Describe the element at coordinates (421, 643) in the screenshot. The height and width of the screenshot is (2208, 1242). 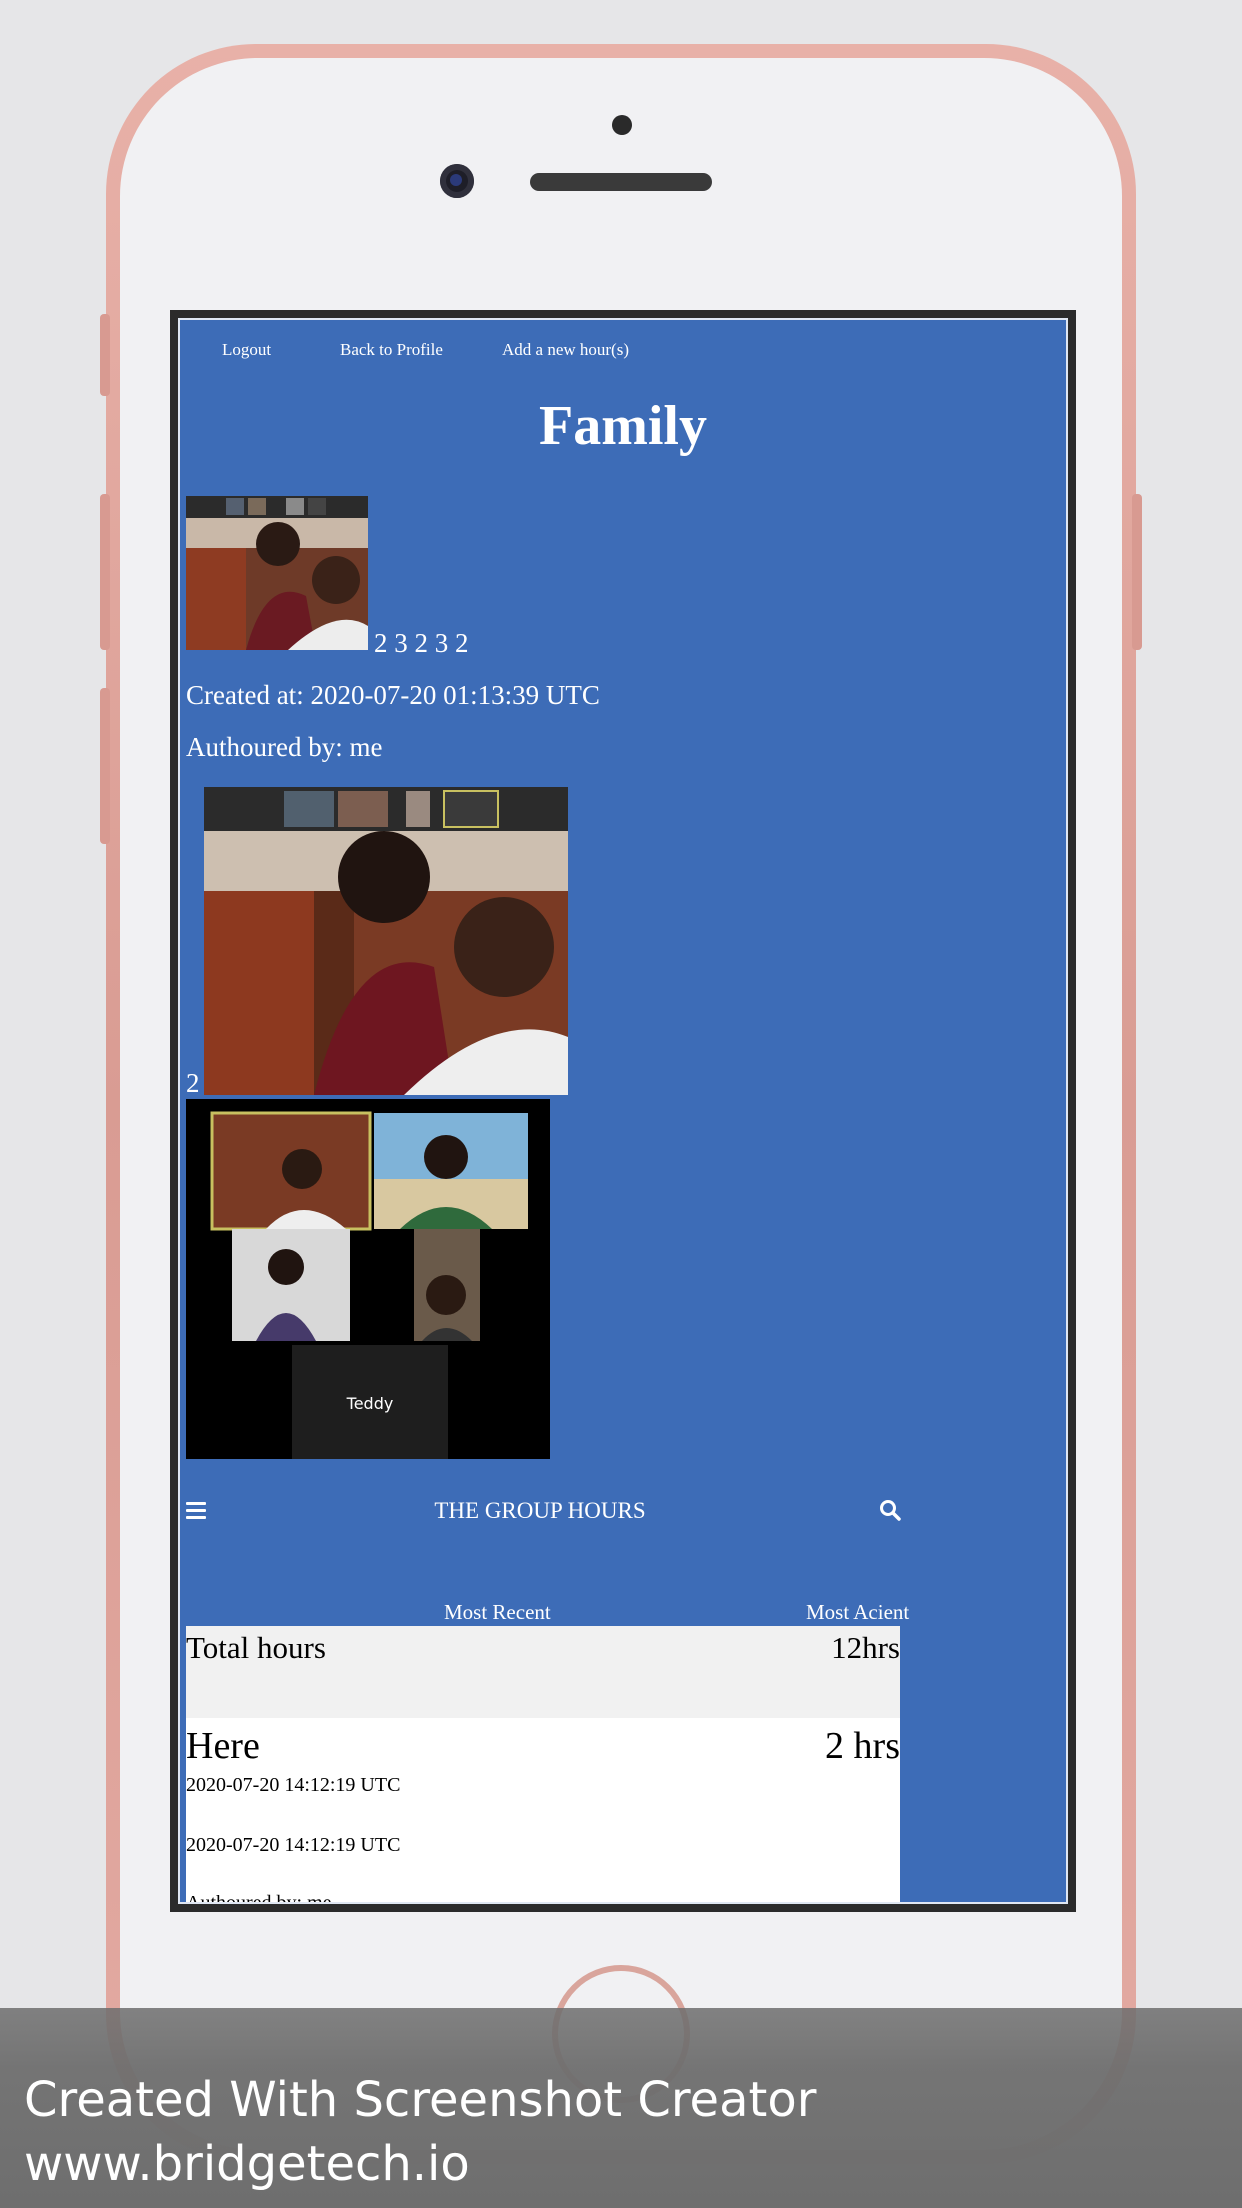
I see `thumbnail-count-text: 2 3 2 3 2` at that location.